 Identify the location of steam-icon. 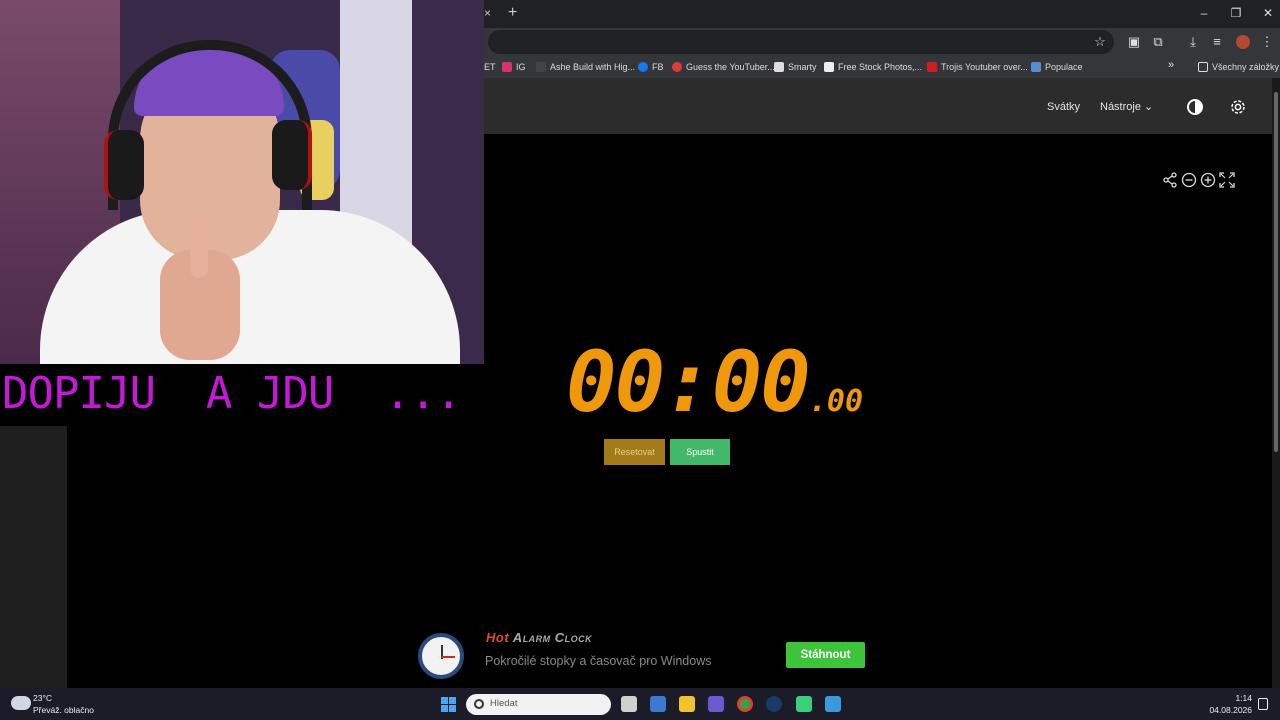
(774, 704).